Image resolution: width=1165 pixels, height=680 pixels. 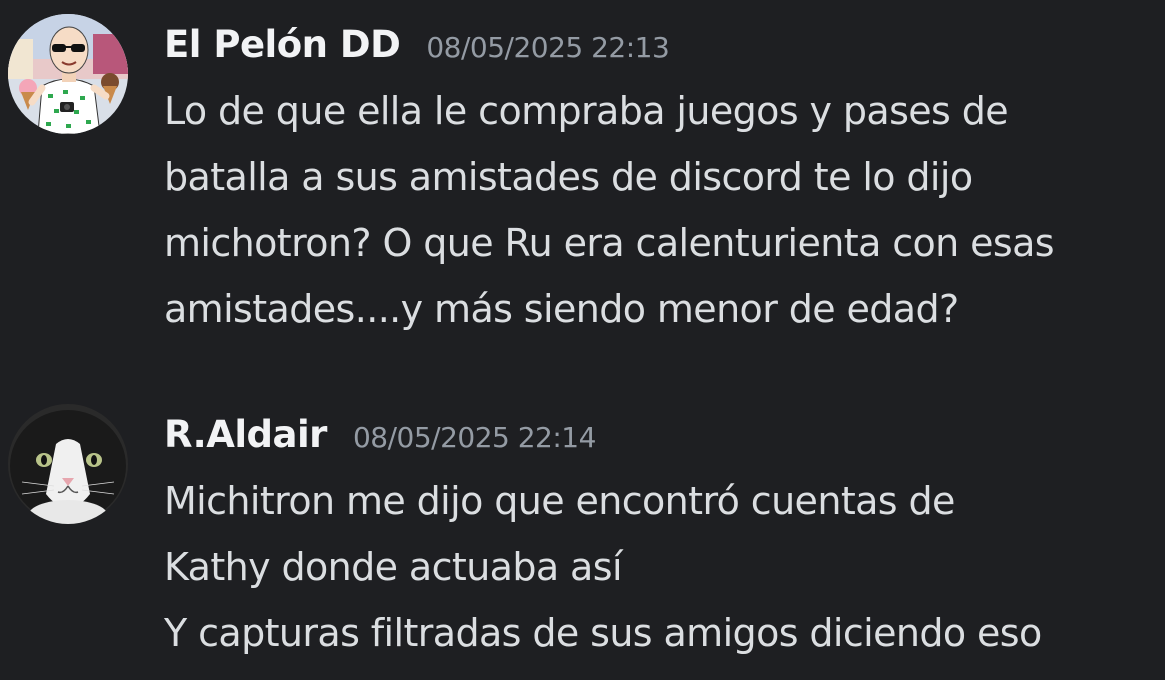 I want to click on message-header: El Pelón DD 08/05/2025 22:13, so click(x=664, y=45).